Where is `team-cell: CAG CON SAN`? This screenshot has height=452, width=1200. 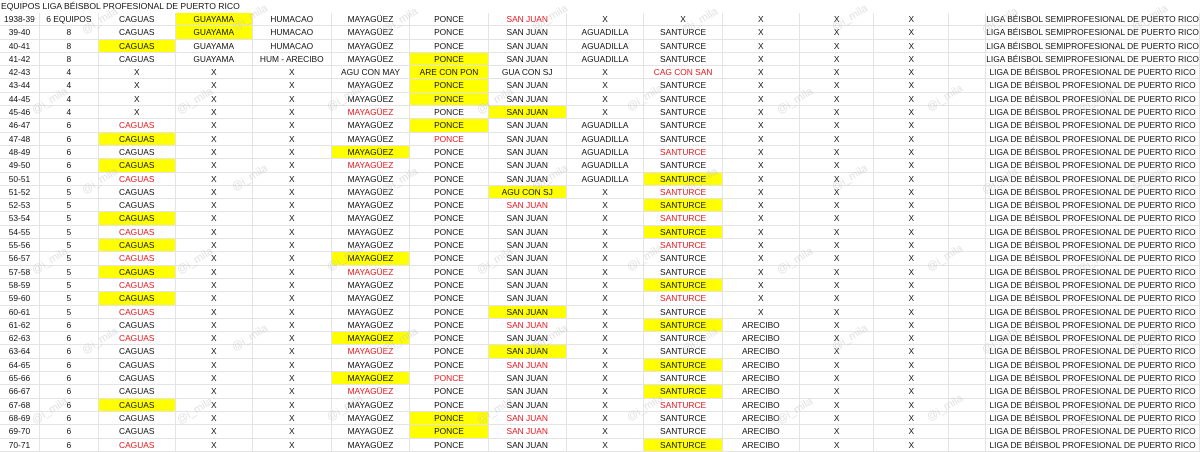 team-cell: CAG CON SAN is located at coordinates (683, 72).